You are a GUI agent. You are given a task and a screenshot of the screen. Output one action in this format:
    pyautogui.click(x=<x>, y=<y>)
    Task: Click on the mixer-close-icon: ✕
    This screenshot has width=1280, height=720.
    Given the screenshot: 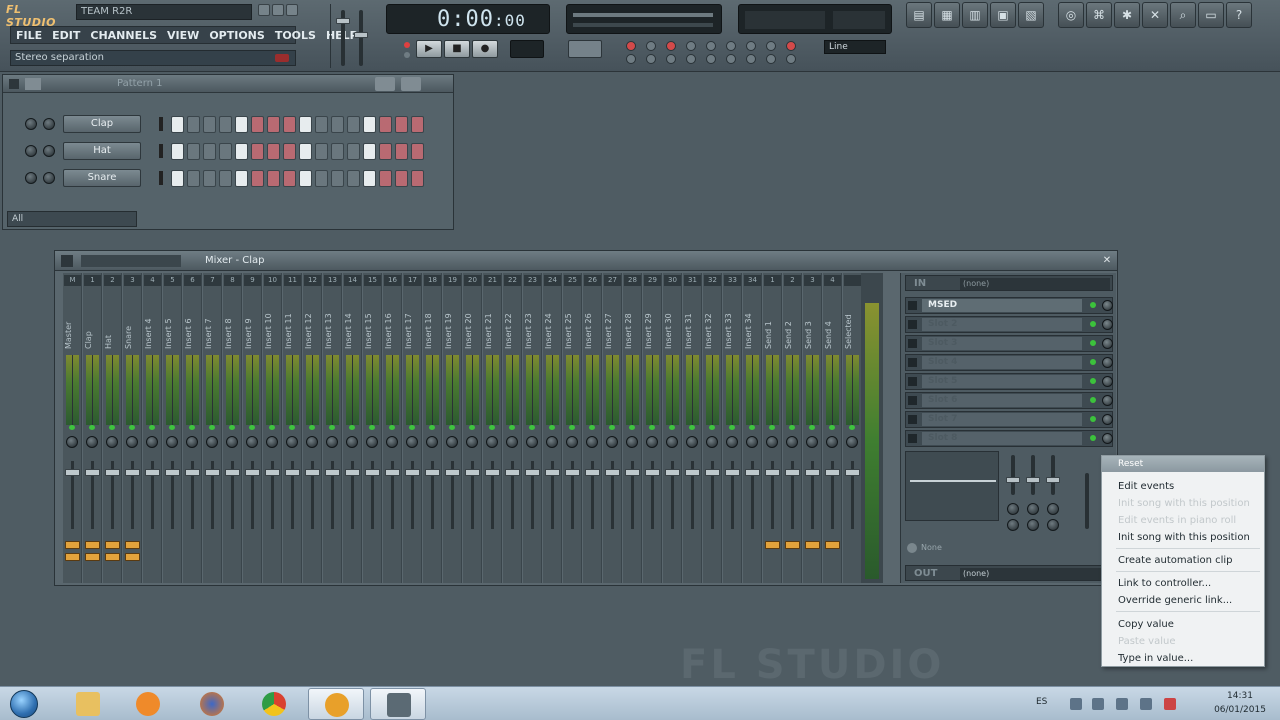 What is the action you would take?
    pyautogui.click(x=1107, y=261)
    